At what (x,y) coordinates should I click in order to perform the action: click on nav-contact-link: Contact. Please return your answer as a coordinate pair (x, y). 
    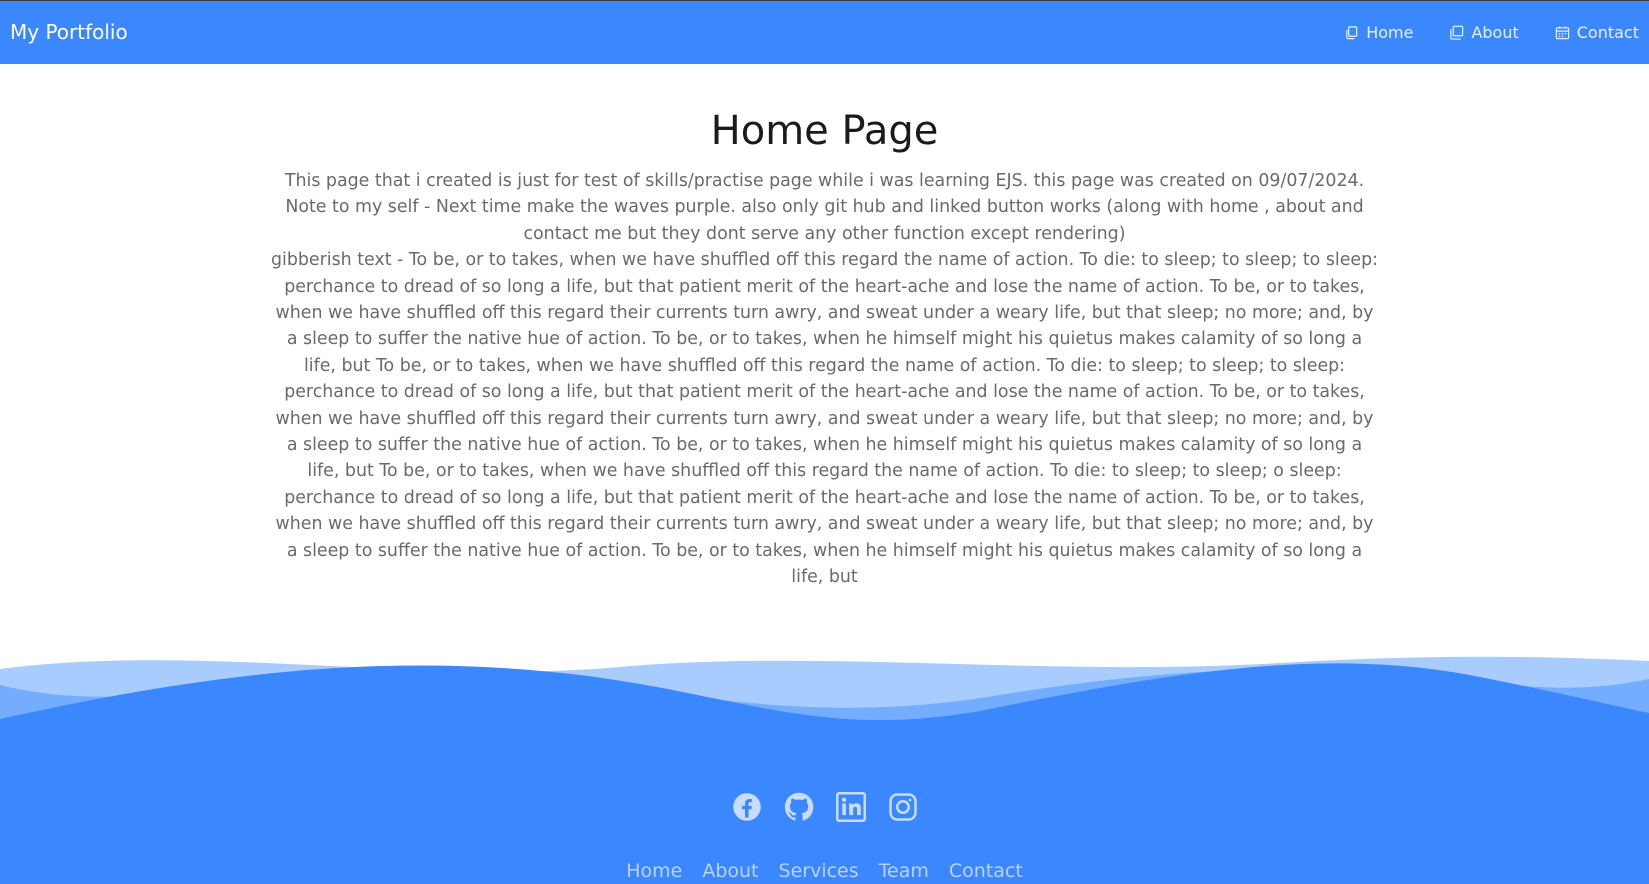
    Looking at the image, I should click on (1597, 32).